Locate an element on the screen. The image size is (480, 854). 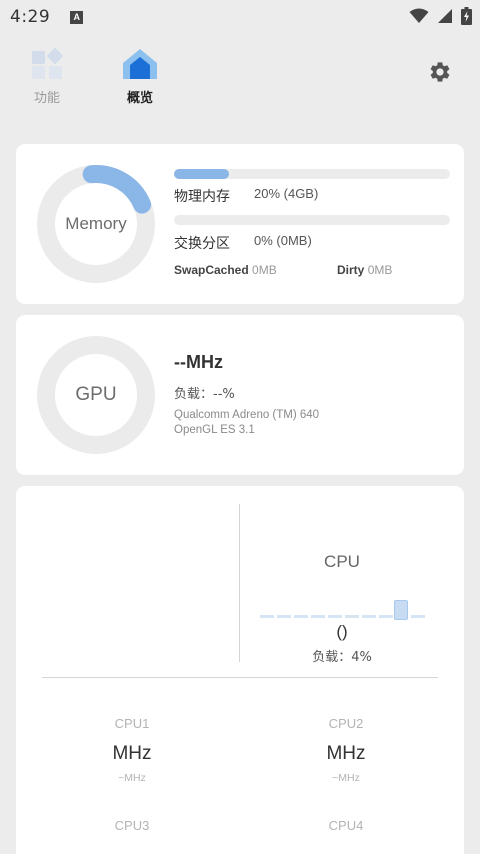
signal-icon is located at coordinates (445, 16).